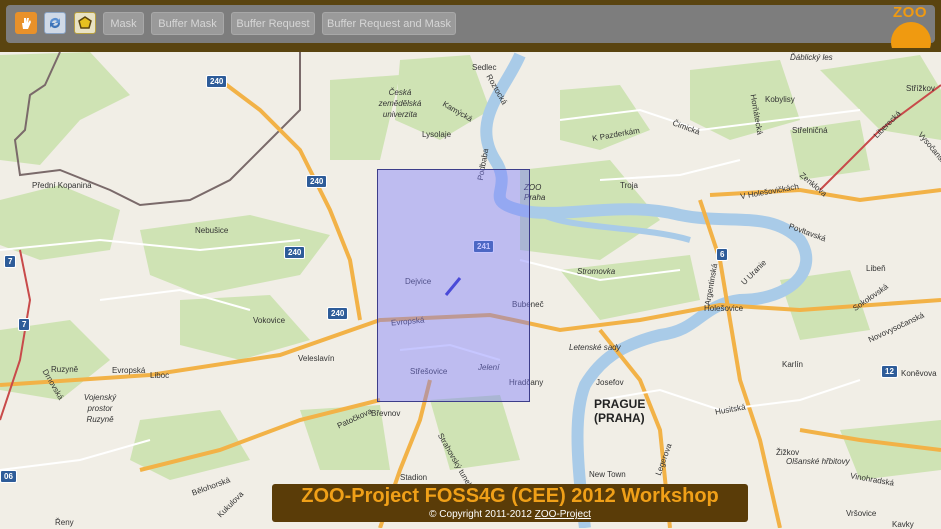  What do you see at coordinates (919, 373) in the screenshot?
I see `map-label-konevova: Koněvova` at bounding box center [919, 373].